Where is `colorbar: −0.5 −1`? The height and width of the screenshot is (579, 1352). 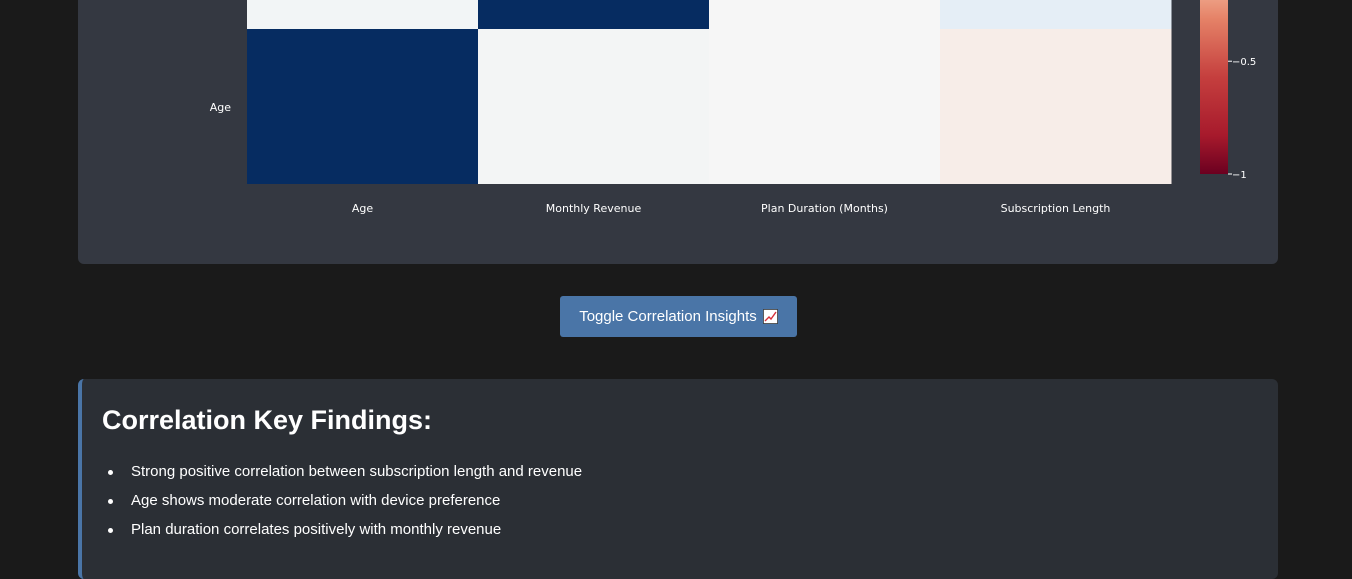 colorbar: −0.5 −1 is located at coordinates (1228, 90).